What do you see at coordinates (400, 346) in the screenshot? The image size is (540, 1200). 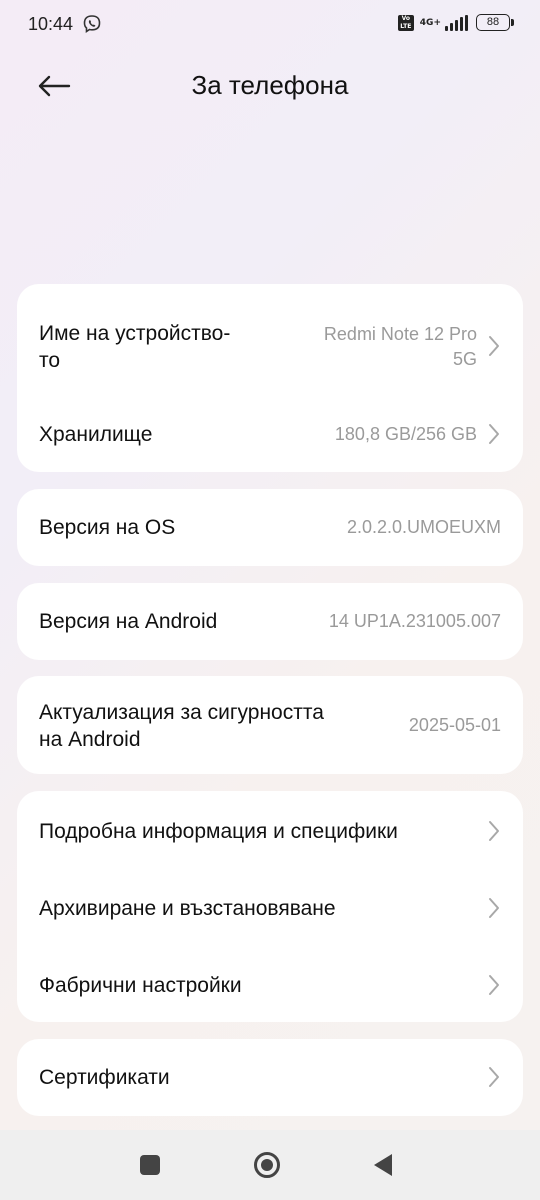 I see `device-name-value: Redmi Note 12 Pro 5G` at bounding box center [400, 346].